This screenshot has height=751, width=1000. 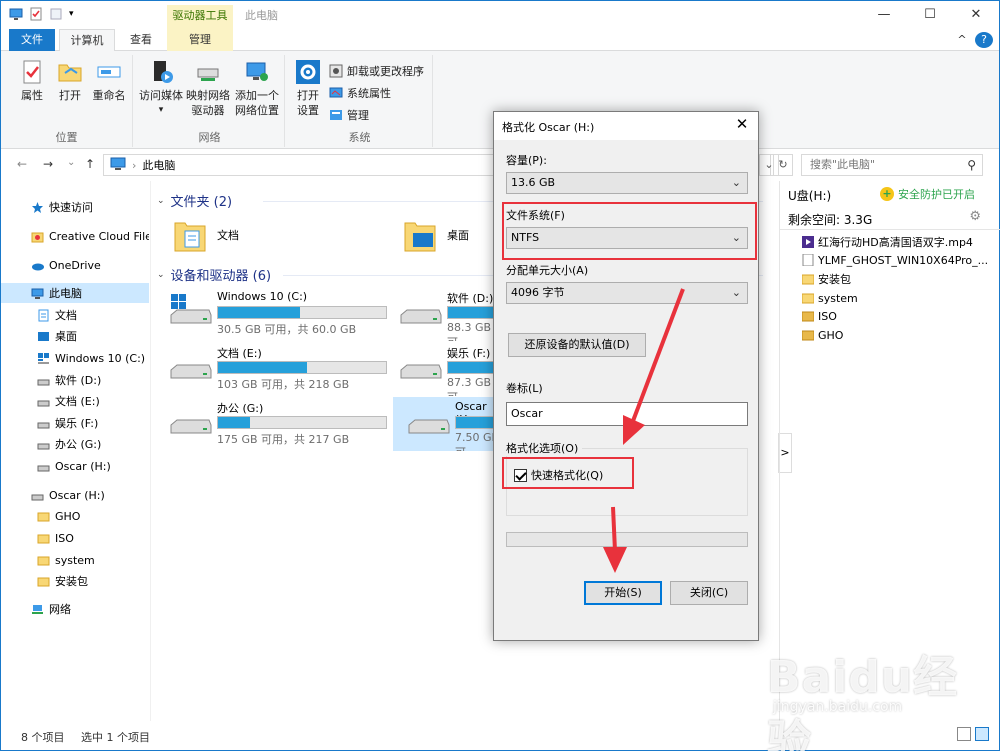 I want to click on format-options-label: 格式化选项(O), so click(x=544, y=448).